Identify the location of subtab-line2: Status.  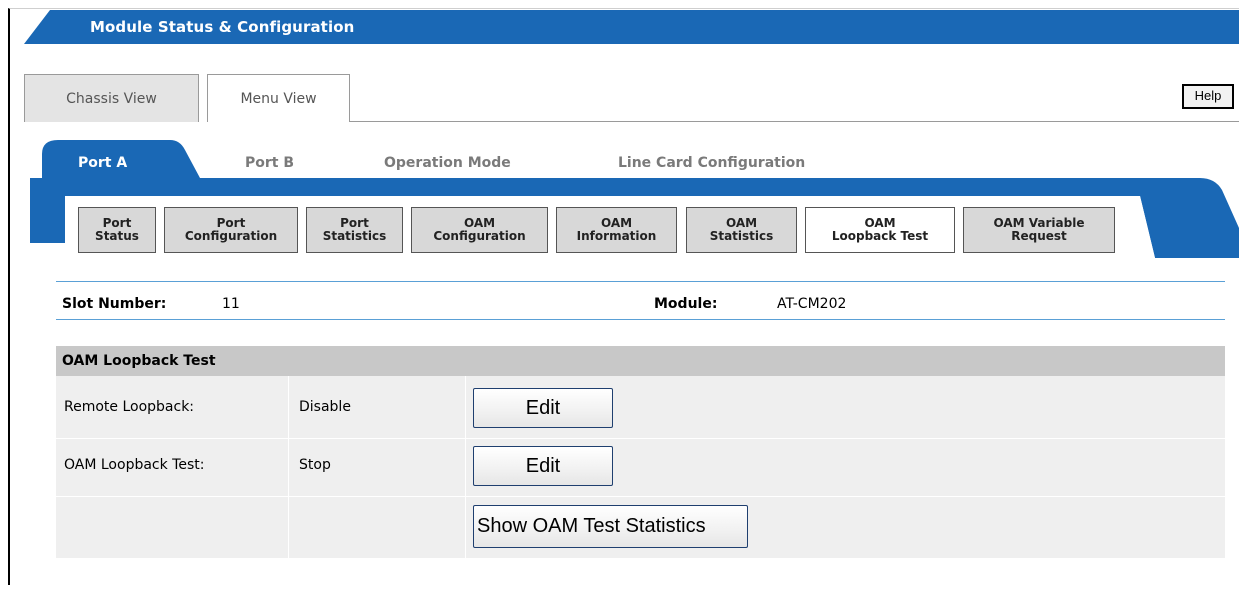
(117, 236).